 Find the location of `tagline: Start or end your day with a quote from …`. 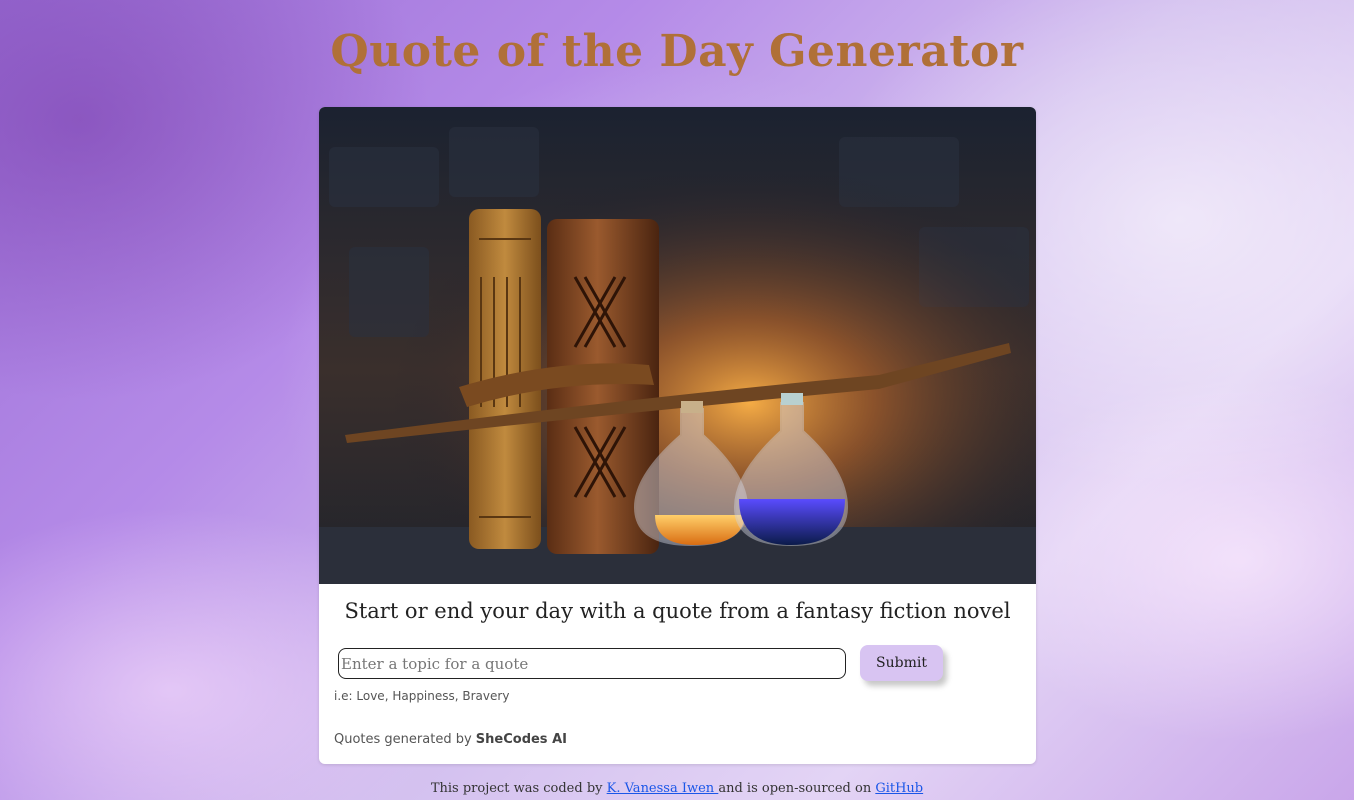

tagline: Start or end your day with a quote from … is located at coordinates (677, 611).